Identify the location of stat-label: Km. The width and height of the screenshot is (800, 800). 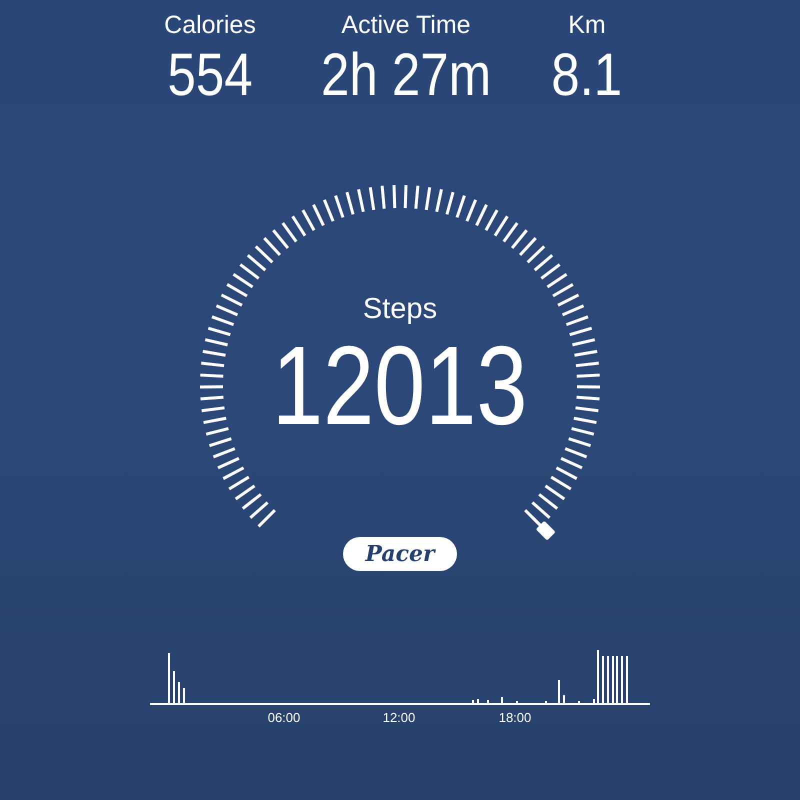
(587, 25).